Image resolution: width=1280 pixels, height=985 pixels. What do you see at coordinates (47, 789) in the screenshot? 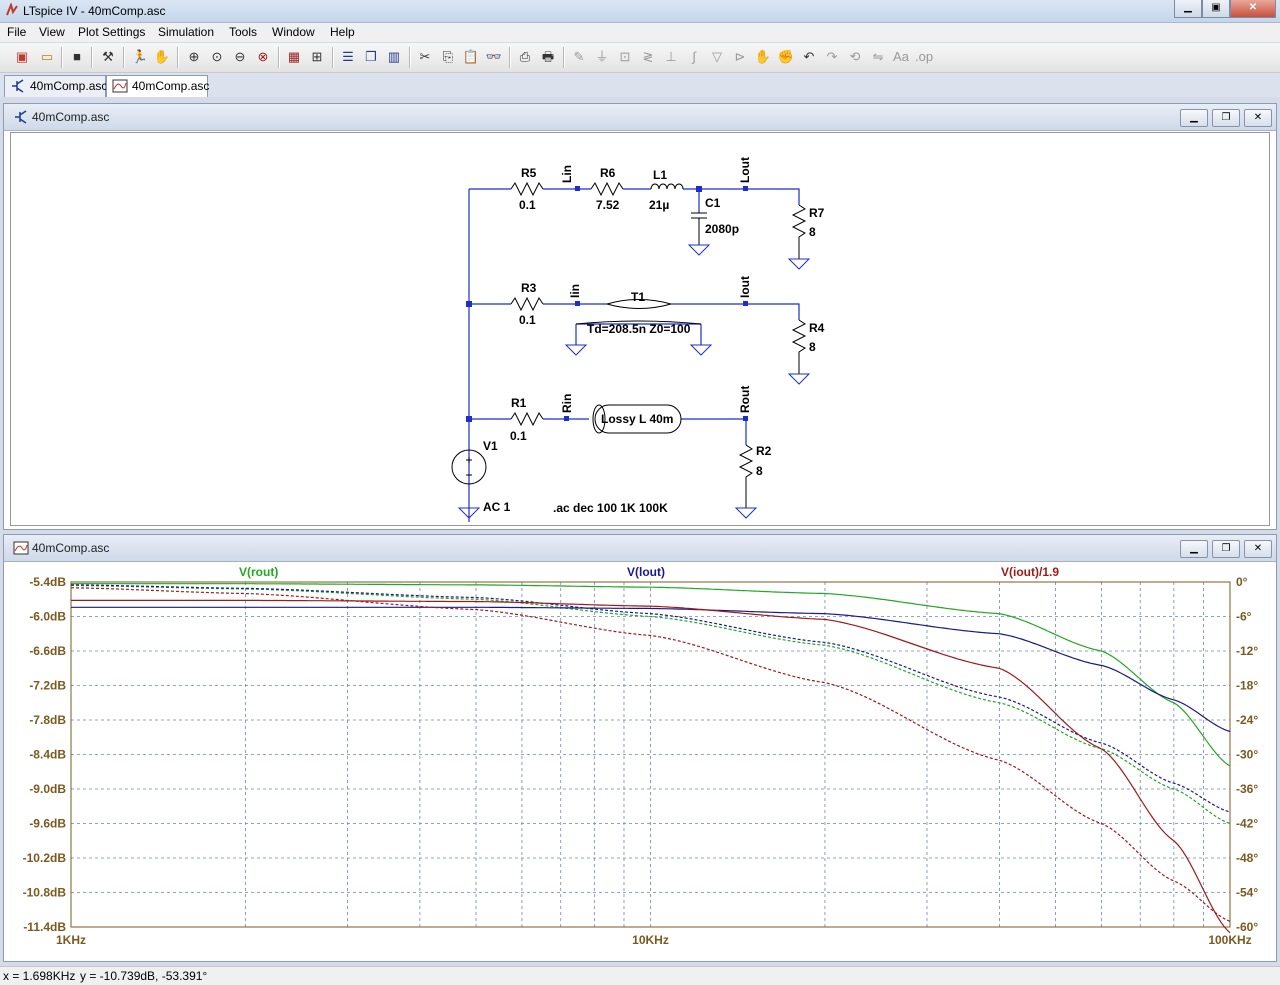
I see `y-tick-label-left: -9.0dB` at bounding box center [47, 789].